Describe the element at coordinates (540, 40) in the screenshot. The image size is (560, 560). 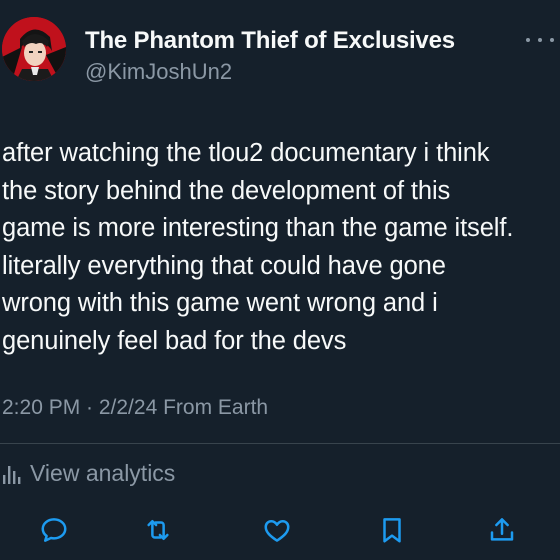
I see `more-icon` at that location.